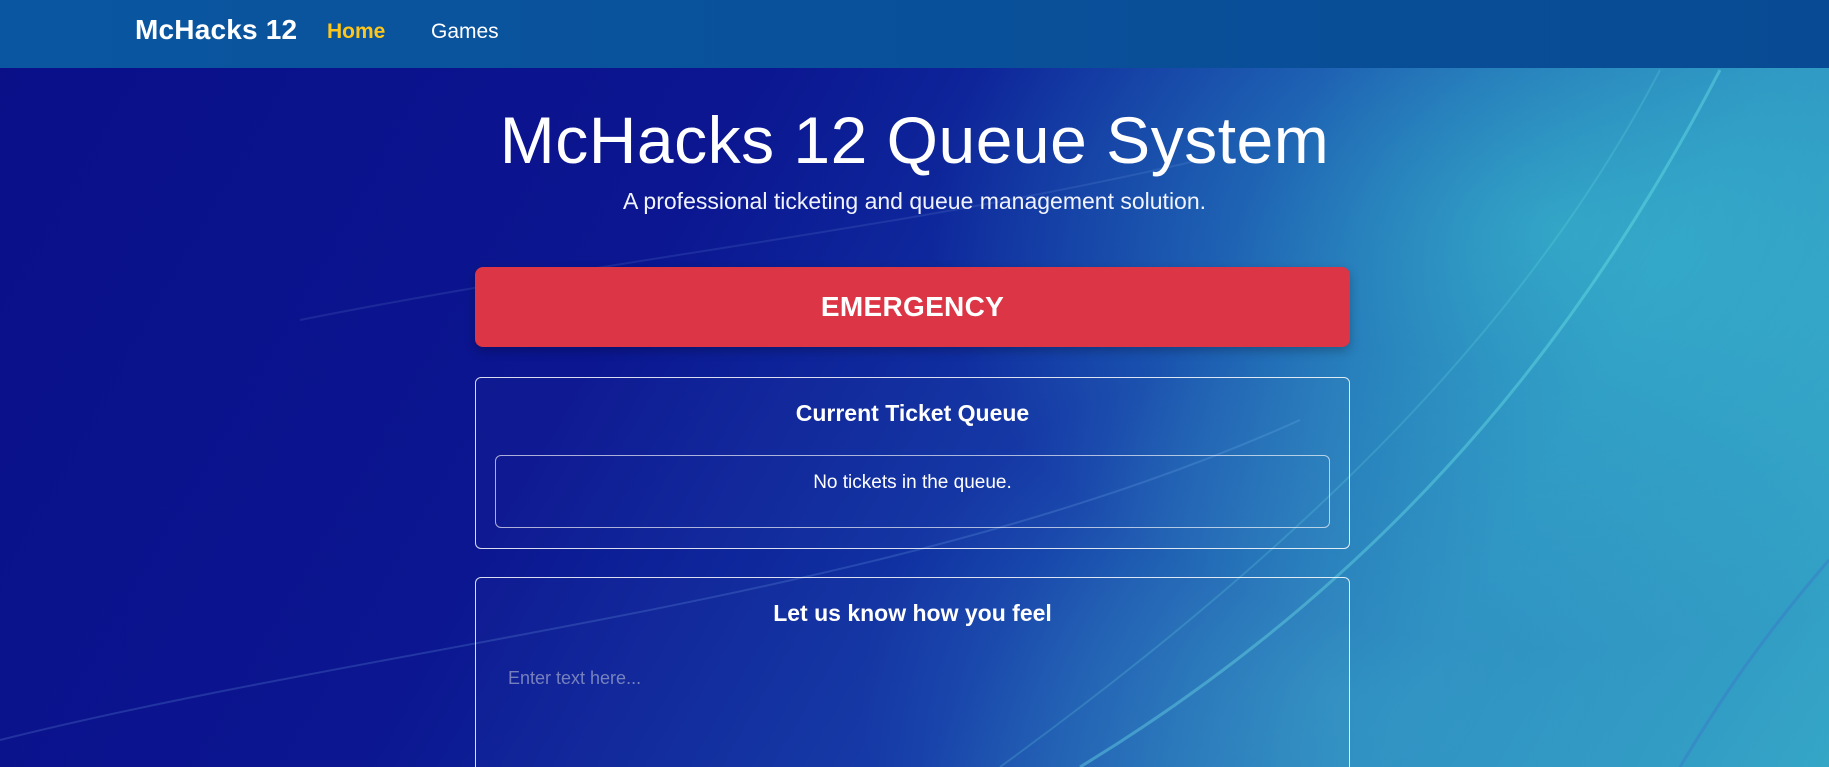 Image resolution: width=1829 pixels, height=767 pixels. What do you see at coordinates (914, 140) in the screenshot?
I see `page-title: McHacks 12 Queue System` at bounding box center [914, 140].